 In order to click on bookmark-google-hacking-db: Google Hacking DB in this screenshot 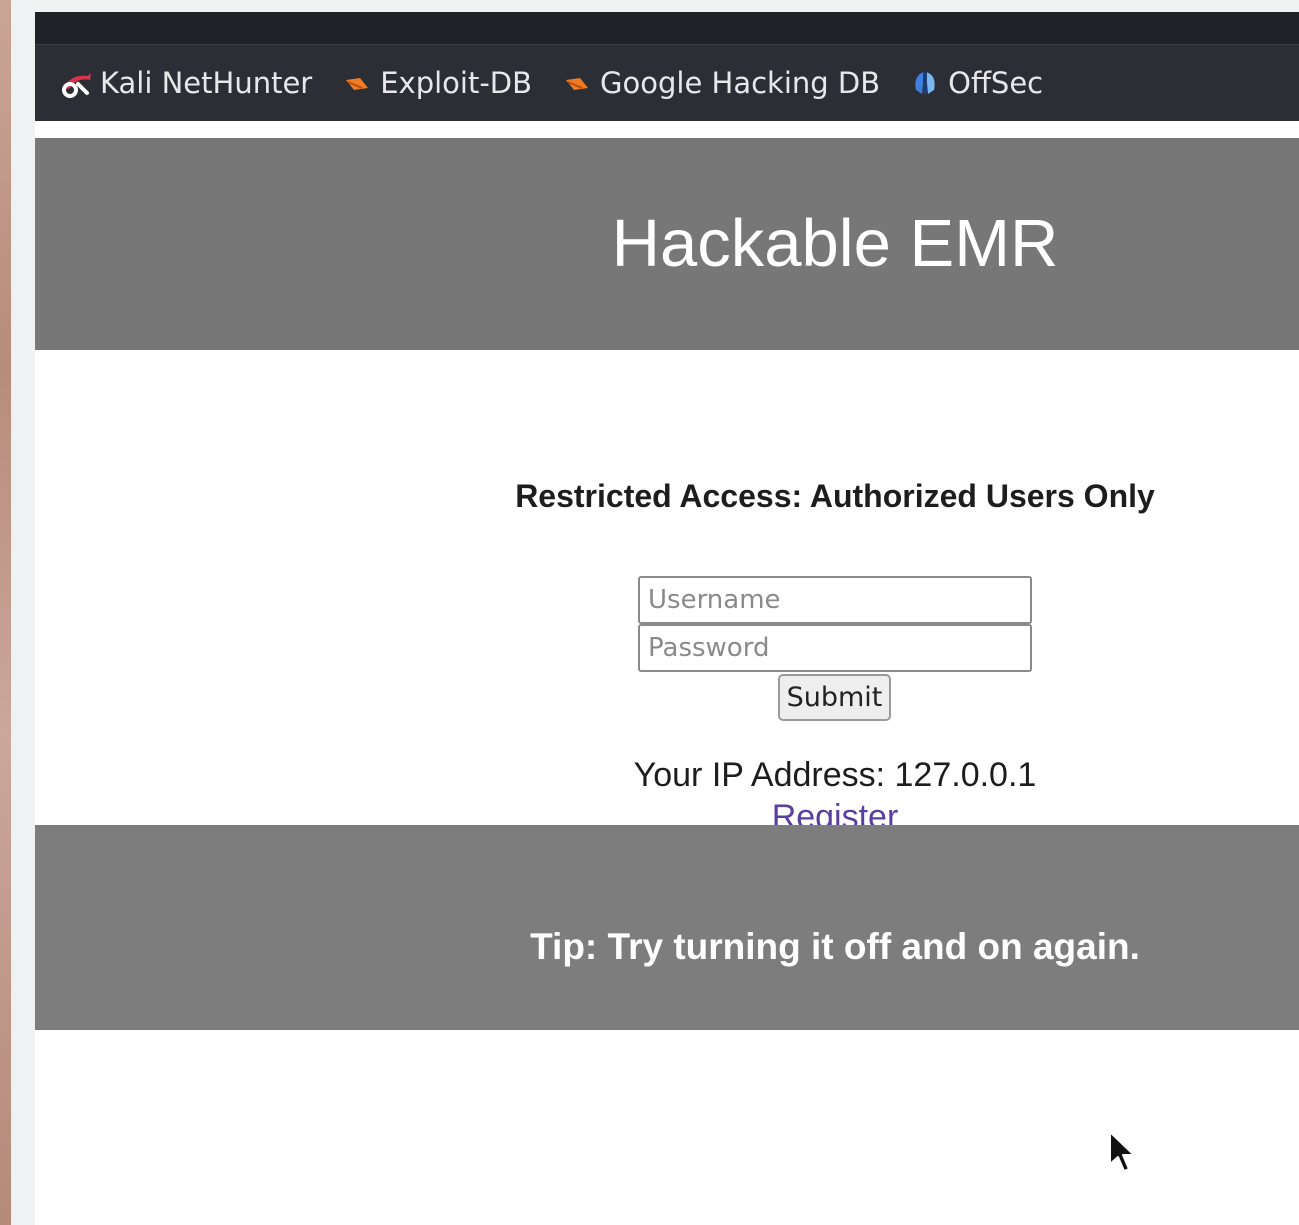, I will do `click(720, 83)`.